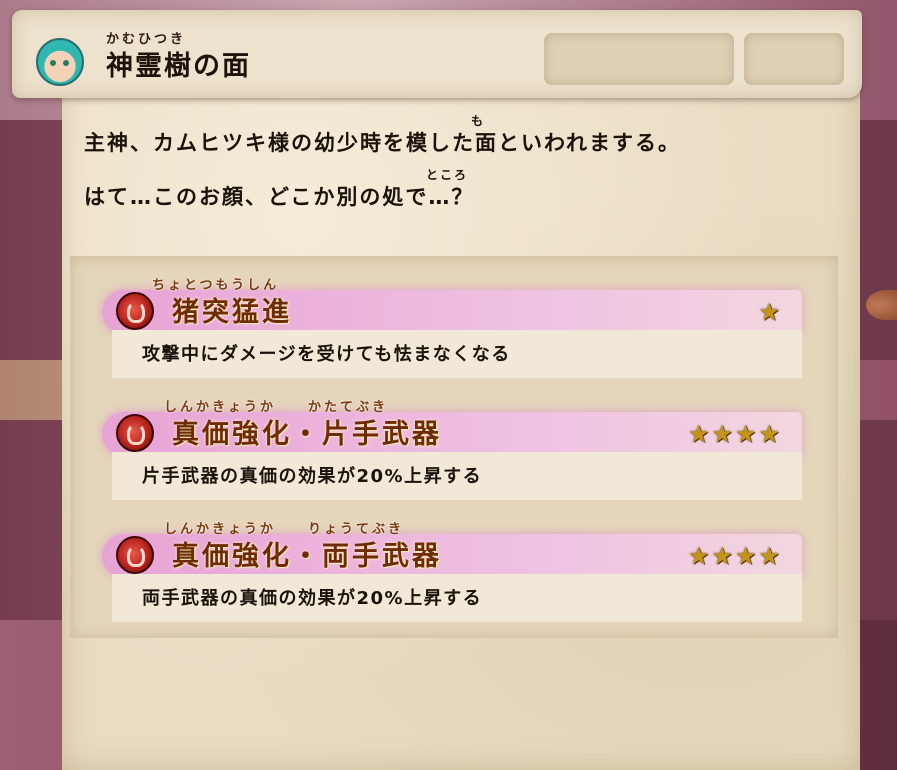 This screenshot has height=770, width=897. Describe the element at coordinates (232, 312) in the screenshot. I see `skill-name: 猪突猛進` at that location.